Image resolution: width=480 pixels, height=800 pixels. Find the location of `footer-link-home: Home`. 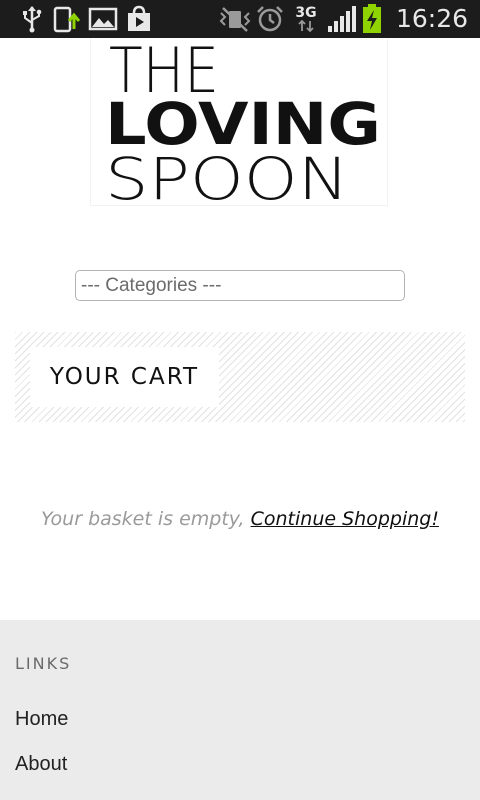

footer-link-home: Home is located at coordinates (41, 719).